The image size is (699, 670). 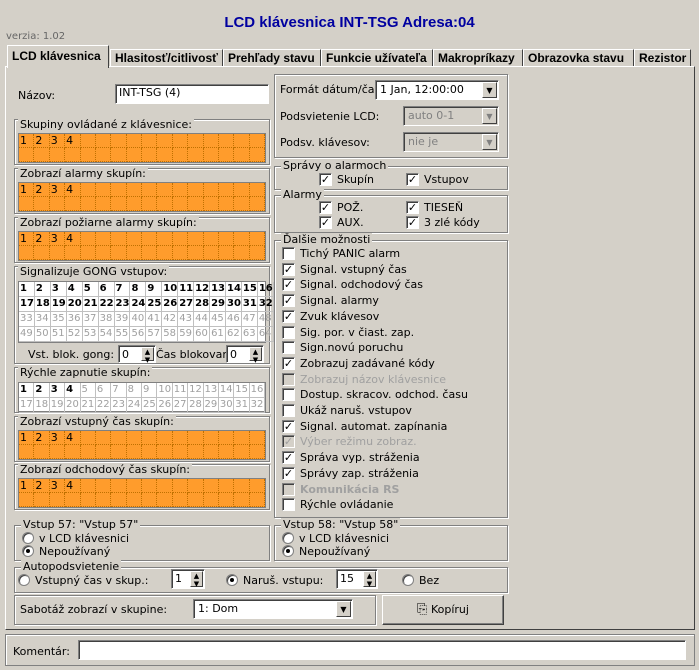 I want to click on comment-input, so click(x=382, y=650).